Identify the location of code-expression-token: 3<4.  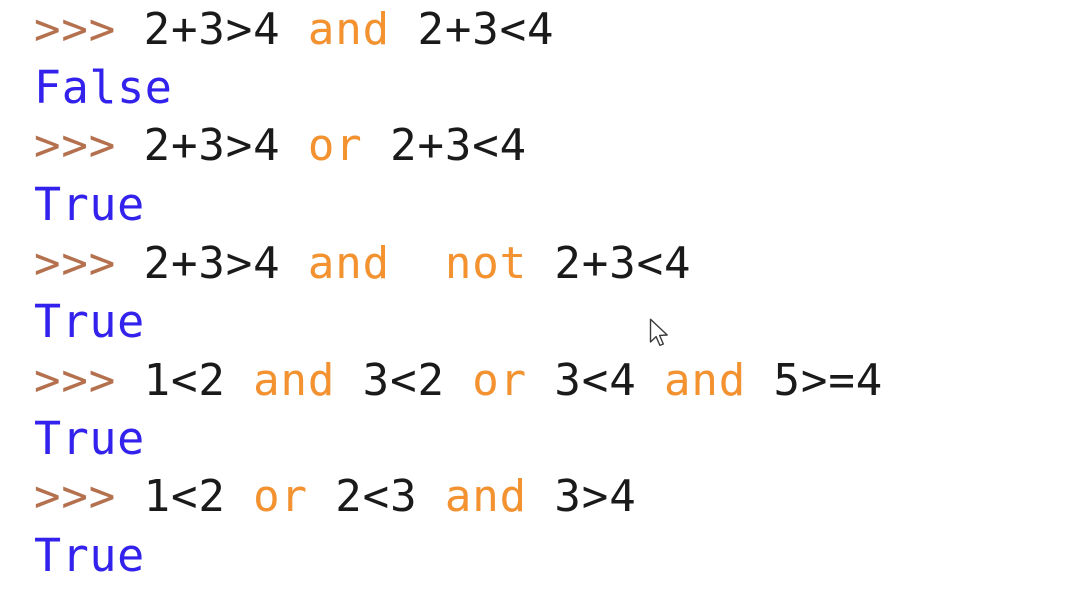
(595, 380).